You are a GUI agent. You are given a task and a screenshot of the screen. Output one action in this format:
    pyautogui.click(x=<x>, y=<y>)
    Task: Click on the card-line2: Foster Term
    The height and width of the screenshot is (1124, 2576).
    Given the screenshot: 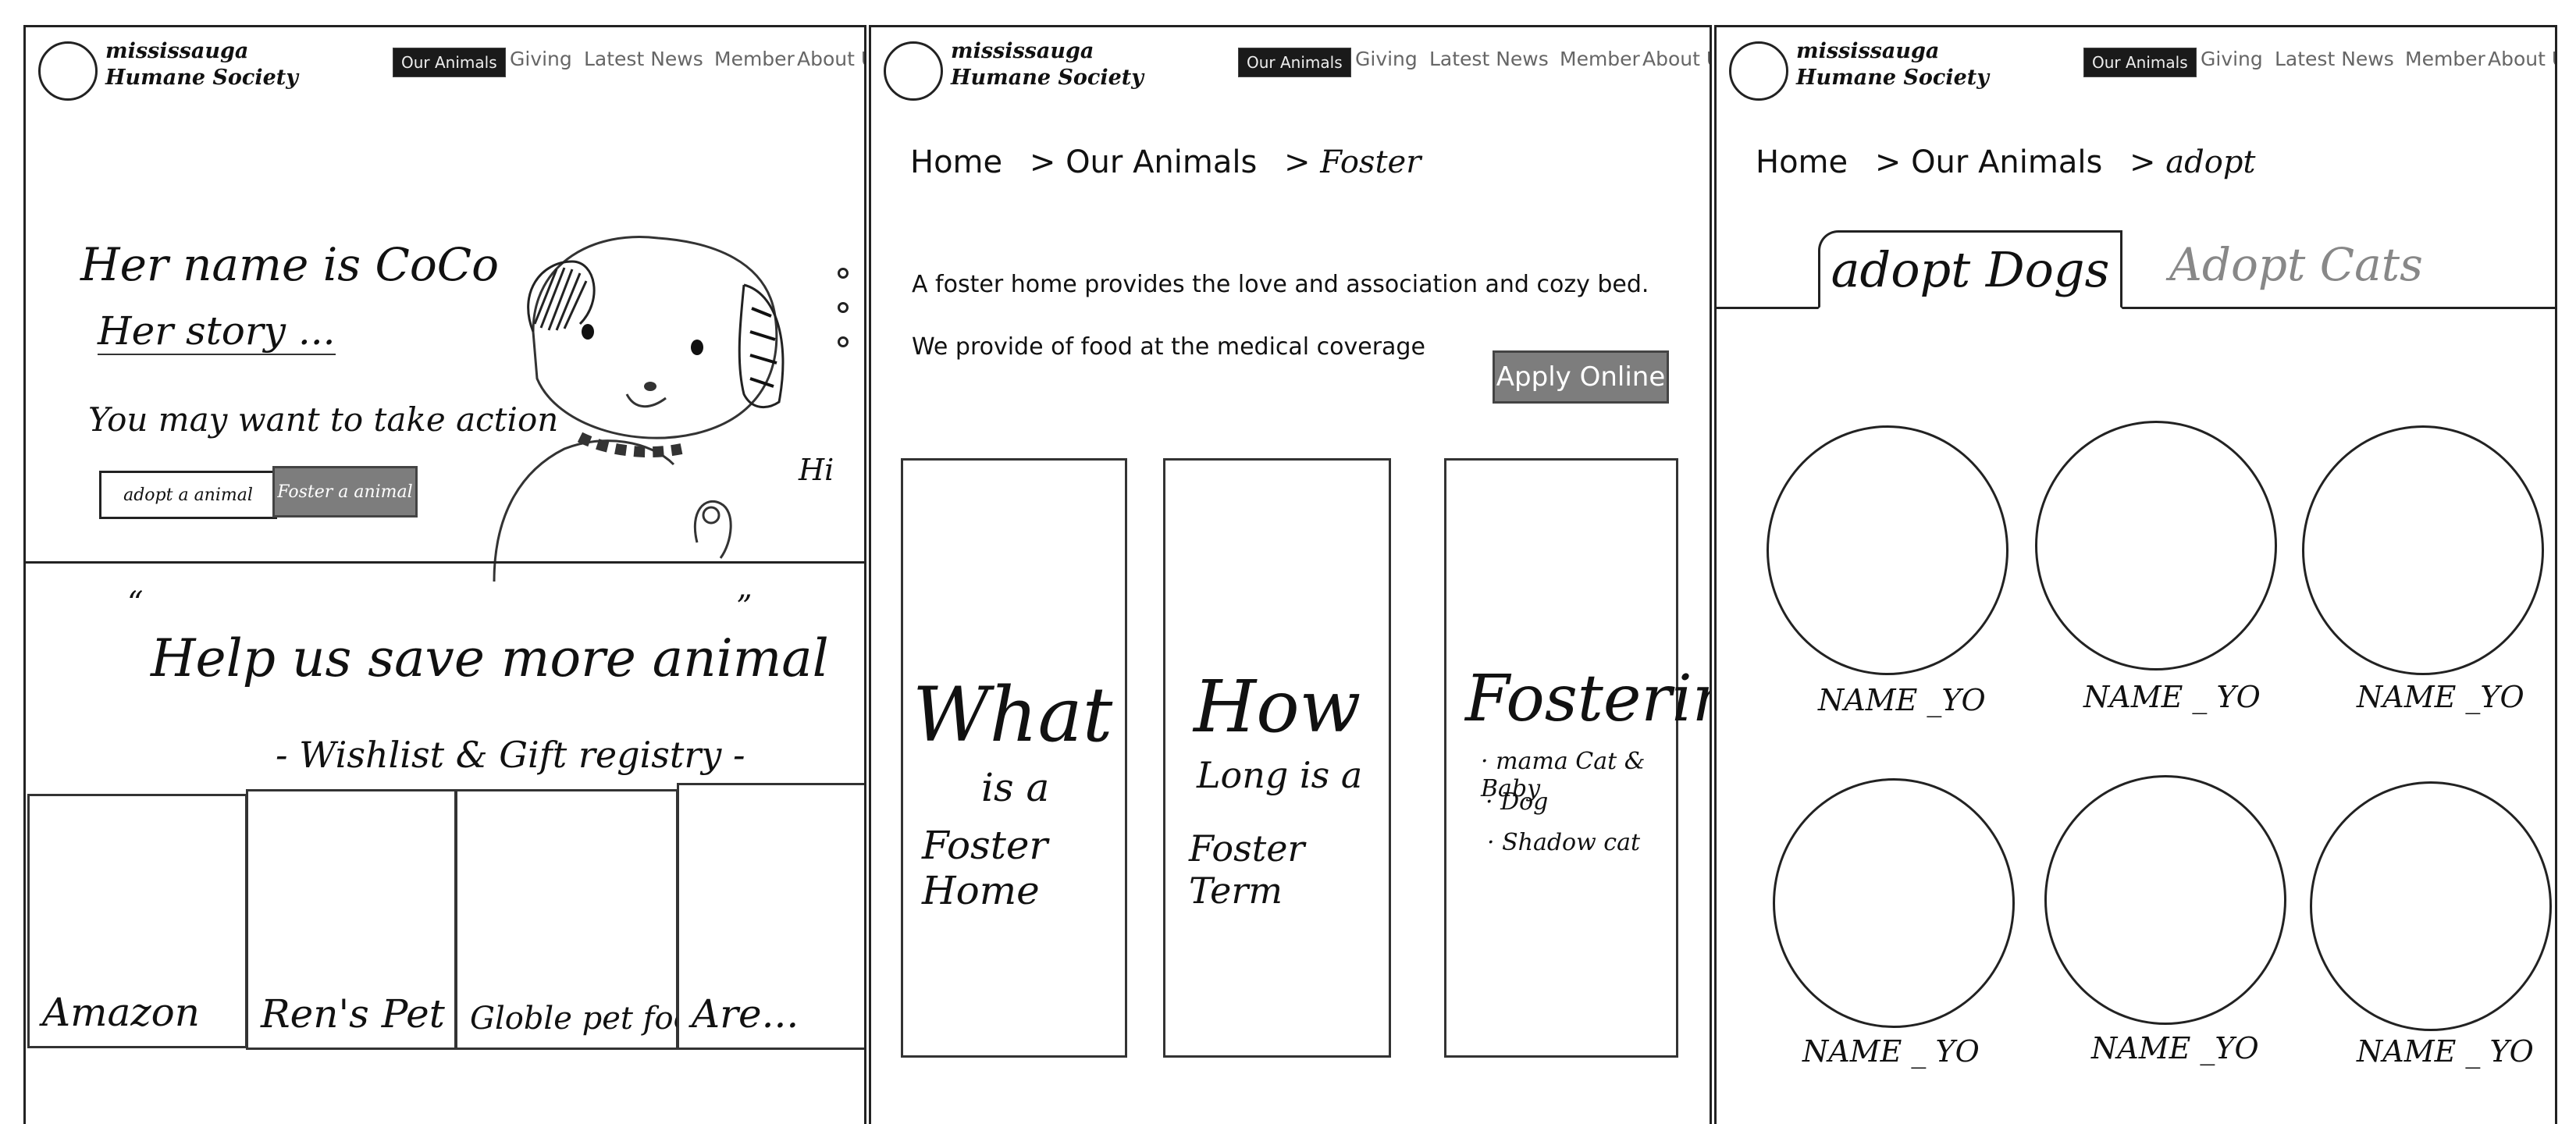 What is the action you would take?
    pyautogui.click(x=1247, y=870)
    